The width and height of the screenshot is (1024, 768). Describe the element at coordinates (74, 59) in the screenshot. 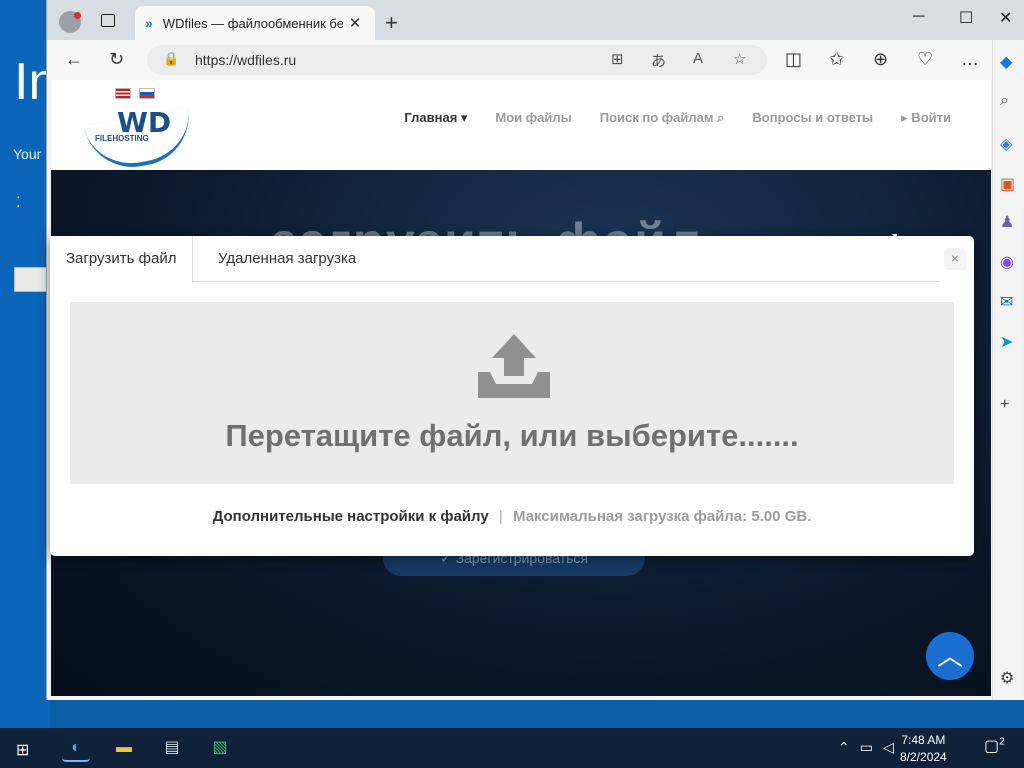

I see `back-icon: ←` at that location.